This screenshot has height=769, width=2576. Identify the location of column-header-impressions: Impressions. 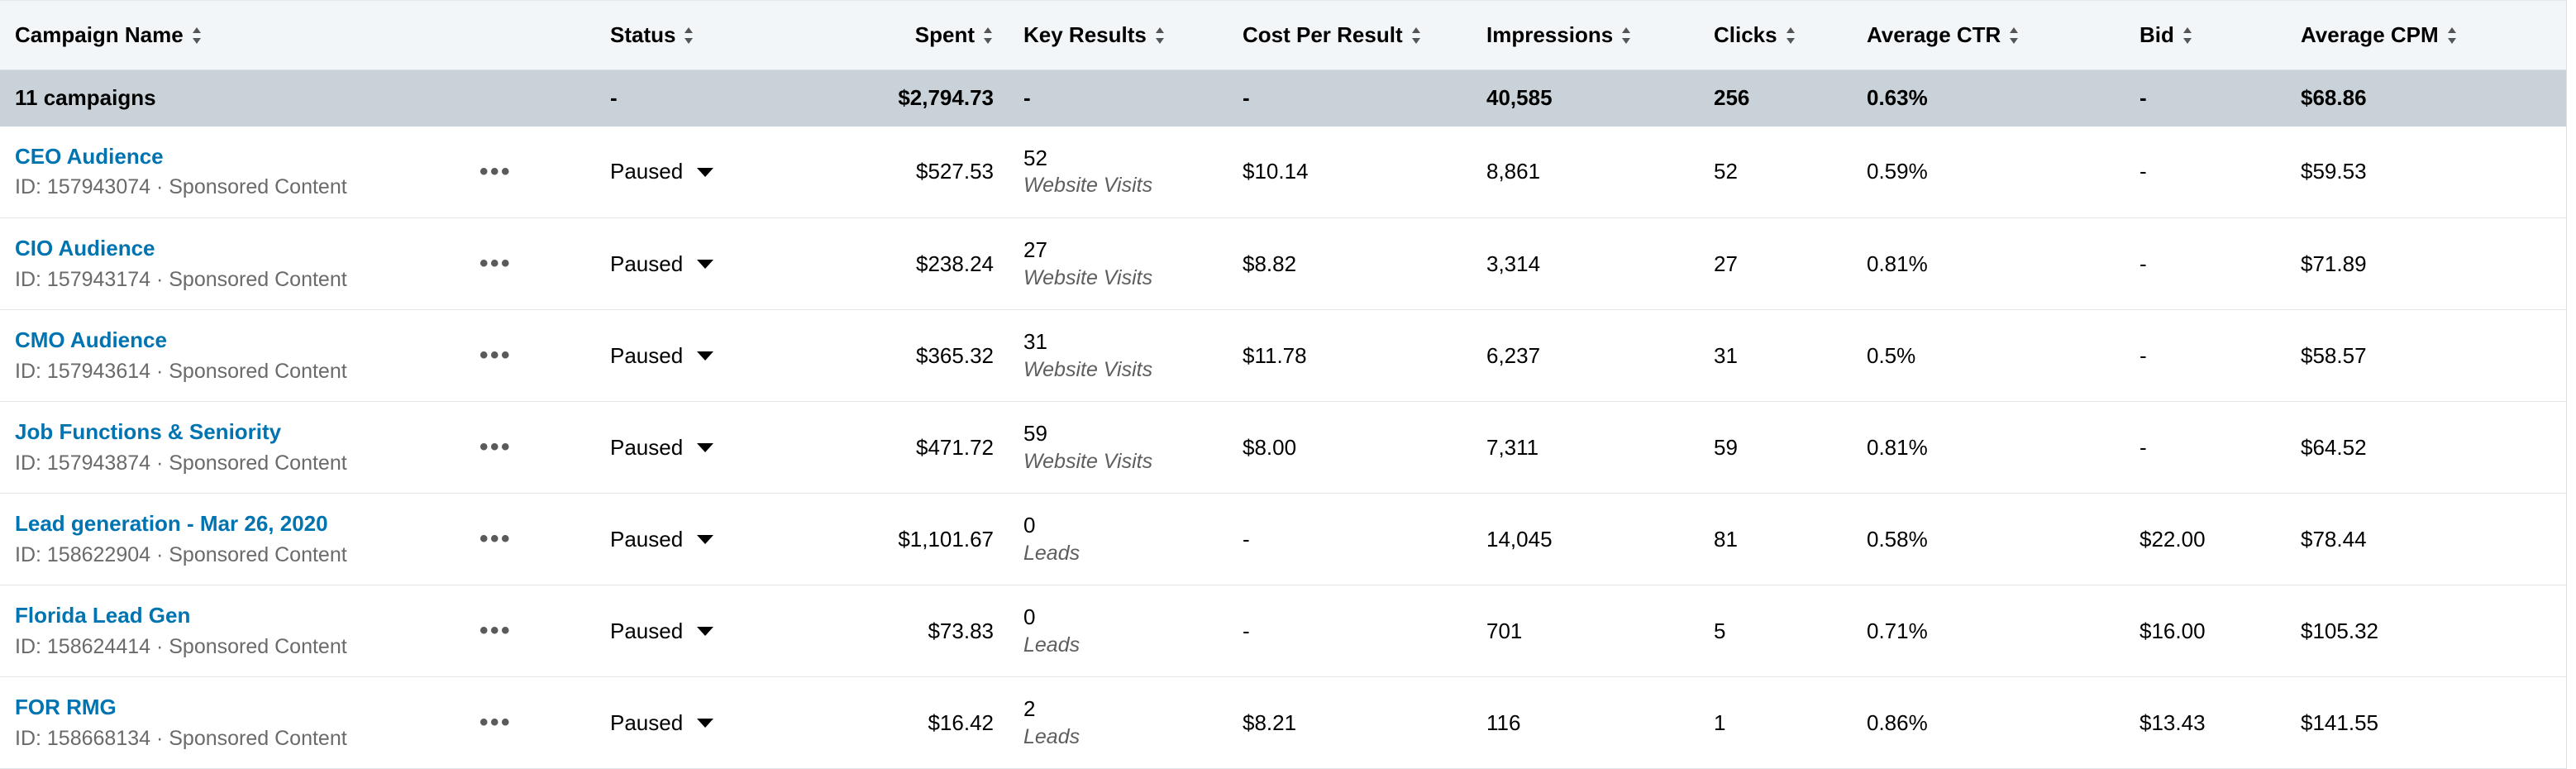
(1585, 35).